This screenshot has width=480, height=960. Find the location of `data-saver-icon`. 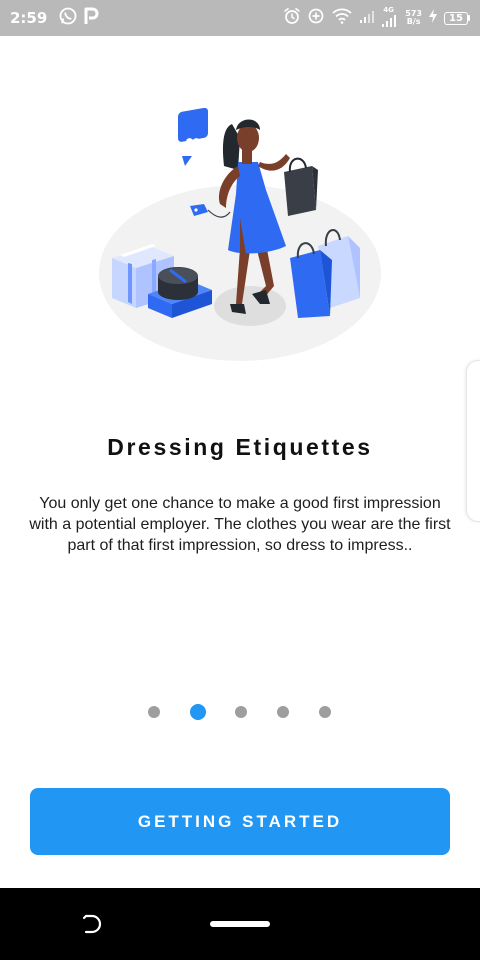

data-saver-icon is located at coordinates (316, 18).